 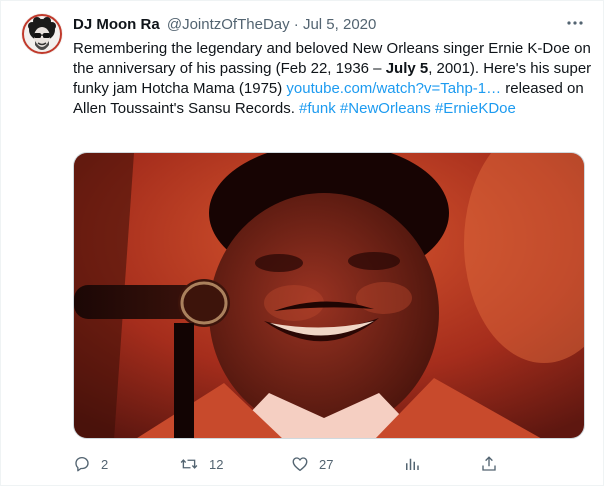 I want to click on reply-count: 2, so click(x=105, y=464).